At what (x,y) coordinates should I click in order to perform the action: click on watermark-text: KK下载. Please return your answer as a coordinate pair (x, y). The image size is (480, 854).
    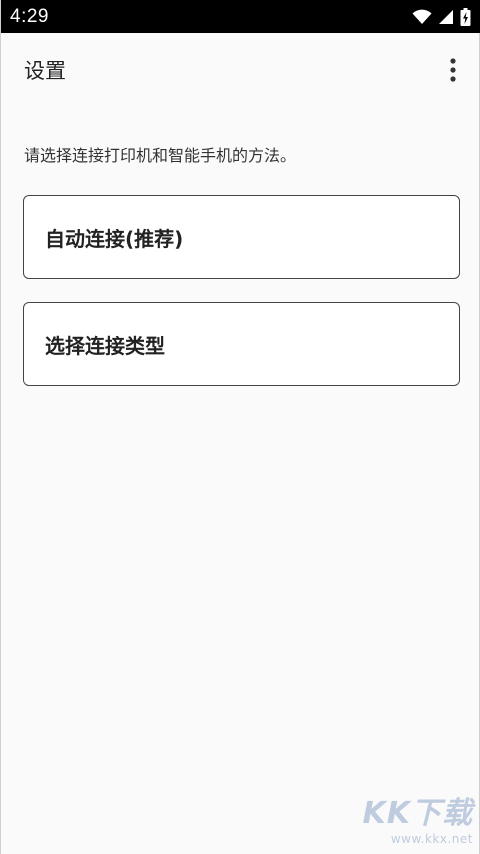
    Looking at the image, I should click on (417, 813).